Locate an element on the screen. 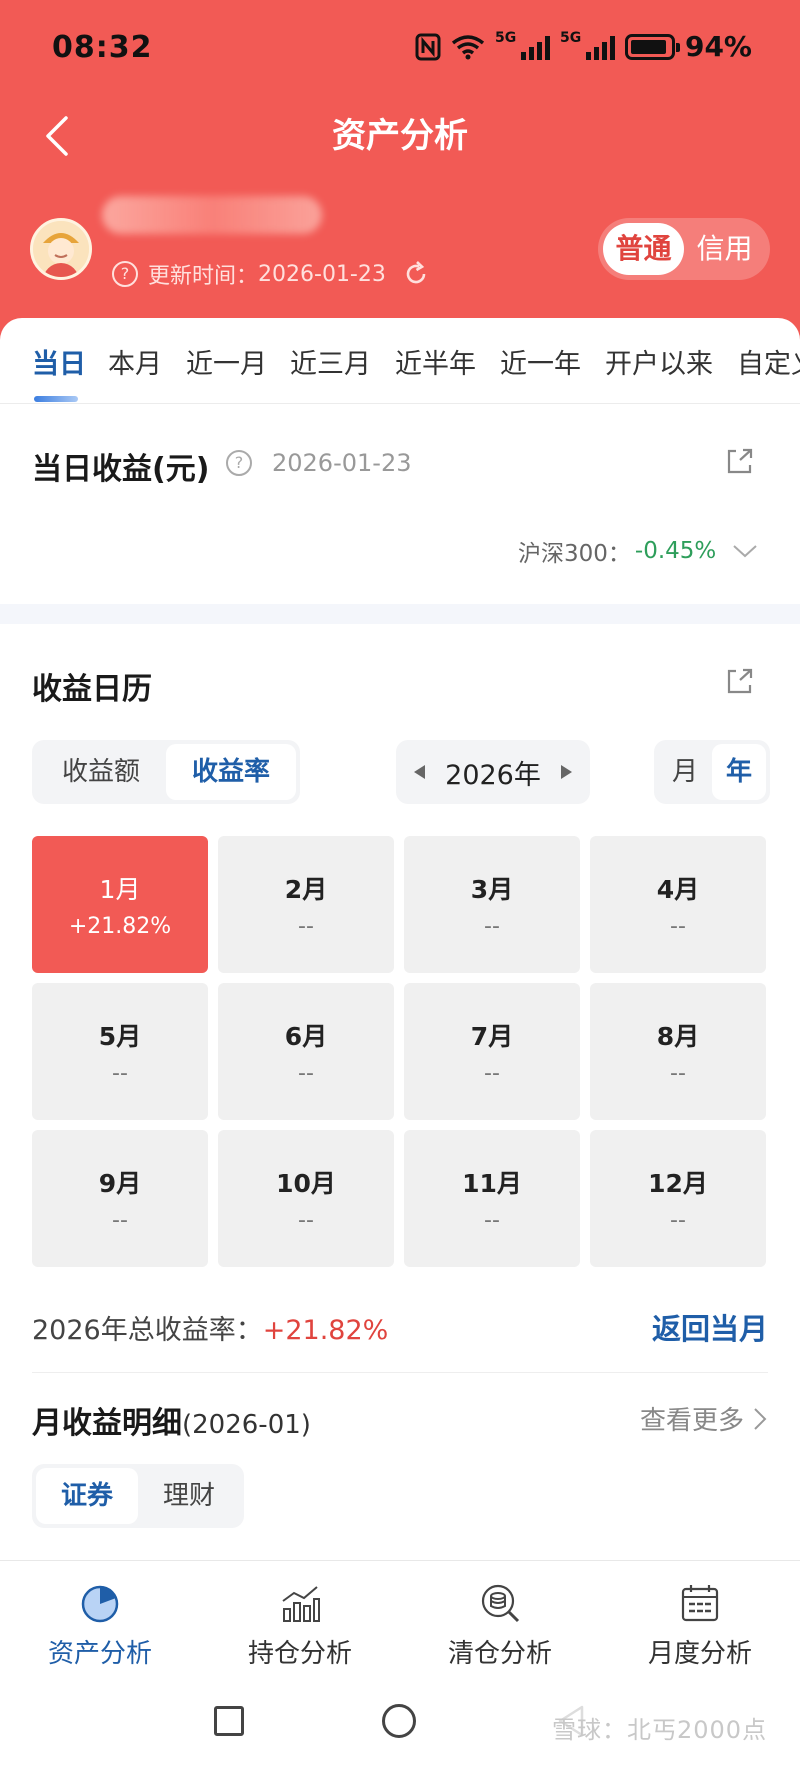 The height and width of the screenshot is (1768, 800). period-toggle: 月 年 is located at coordinates (712, 772).